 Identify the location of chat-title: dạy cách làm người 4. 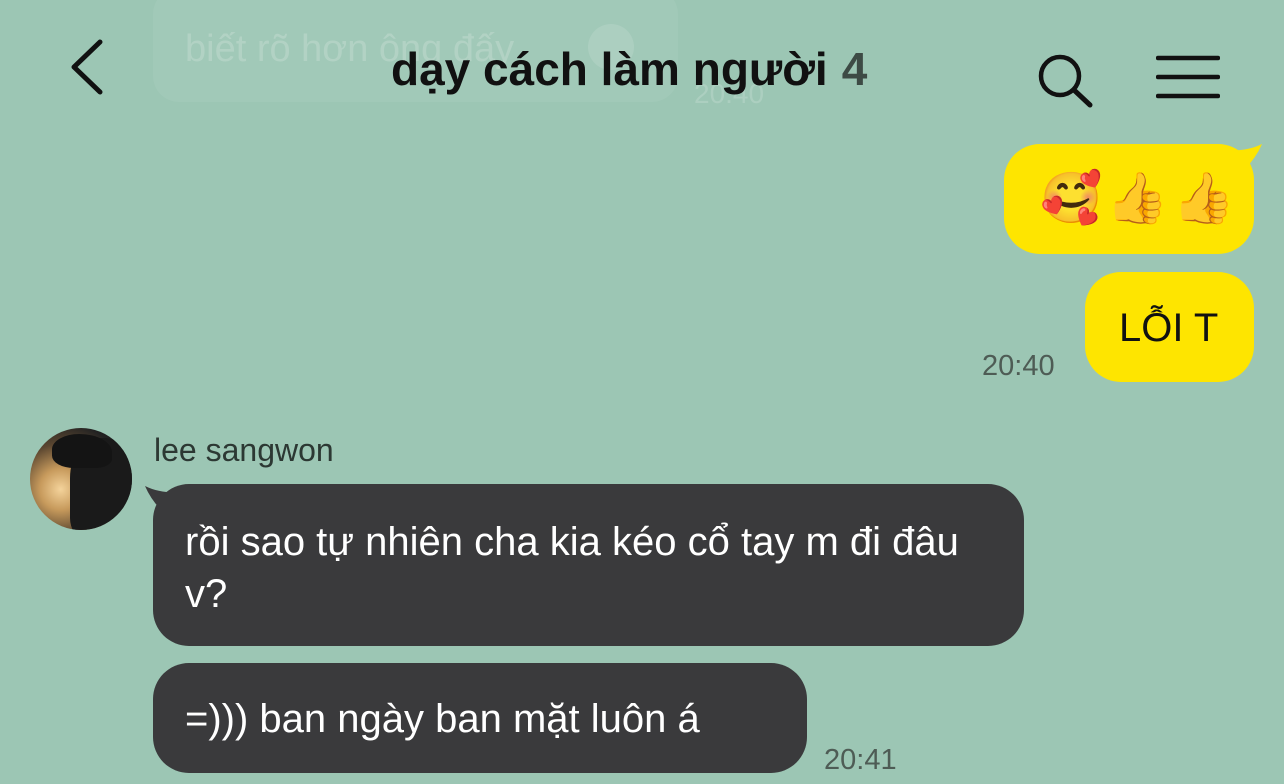
(629, 69).